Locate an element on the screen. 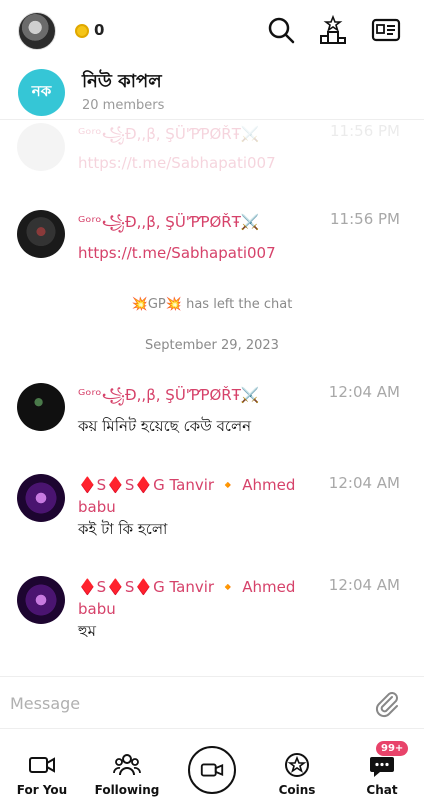 The image size is (424, 800). unread-badge: 99+ is located at coordinates (392, 748).